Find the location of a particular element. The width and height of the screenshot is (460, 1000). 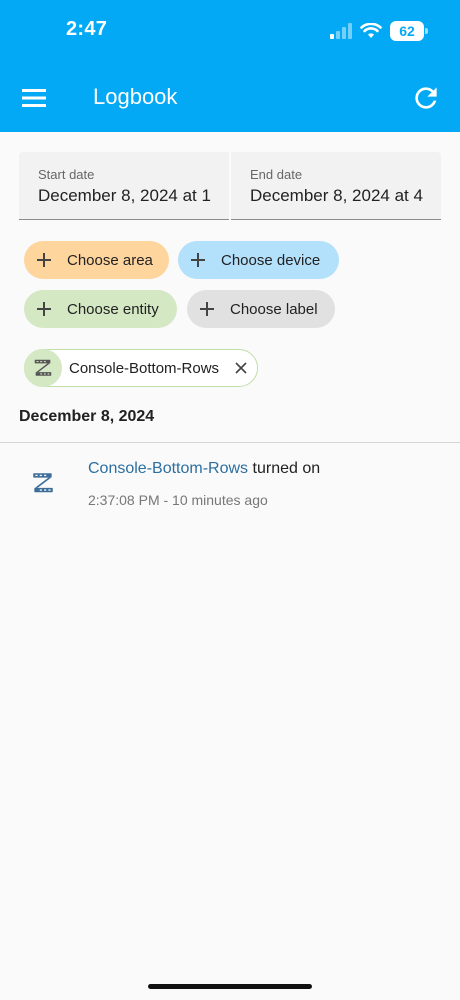

refresh-icon is located at coordinates (426, 98).